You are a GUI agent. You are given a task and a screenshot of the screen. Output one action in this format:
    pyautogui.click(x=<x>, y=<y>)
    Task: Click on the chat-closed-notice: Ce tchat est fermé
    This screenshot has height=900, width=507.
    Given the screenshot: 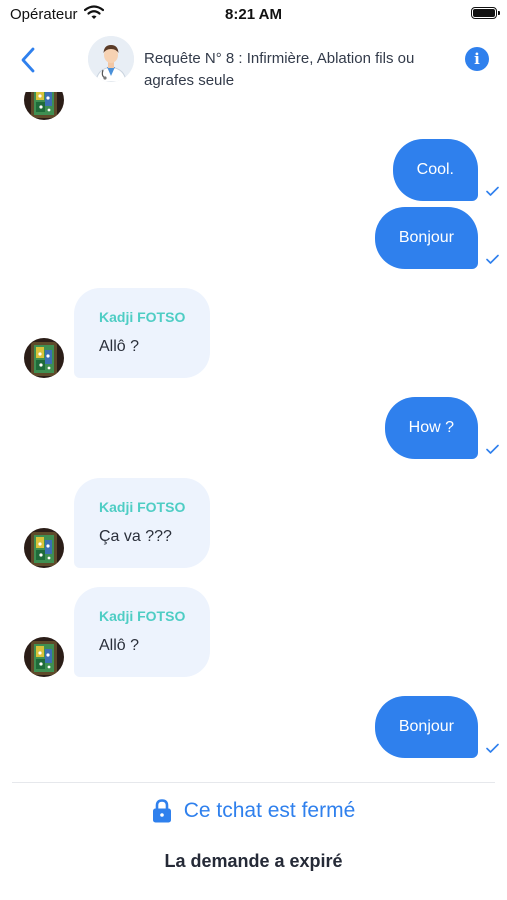 What is the action you would take?
    pyautogui.click(x=253, y=813)
    